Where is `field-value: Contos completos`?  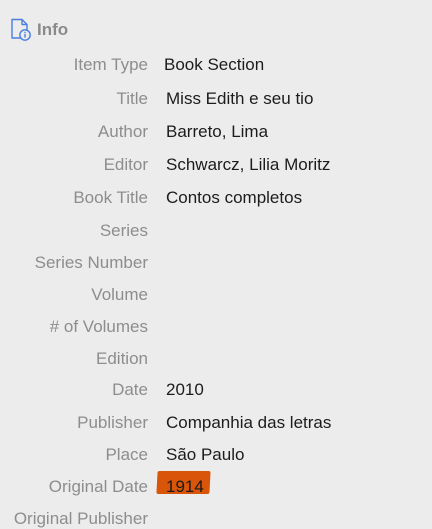
field-value: Contos completos is located at coordinates (234, 198).